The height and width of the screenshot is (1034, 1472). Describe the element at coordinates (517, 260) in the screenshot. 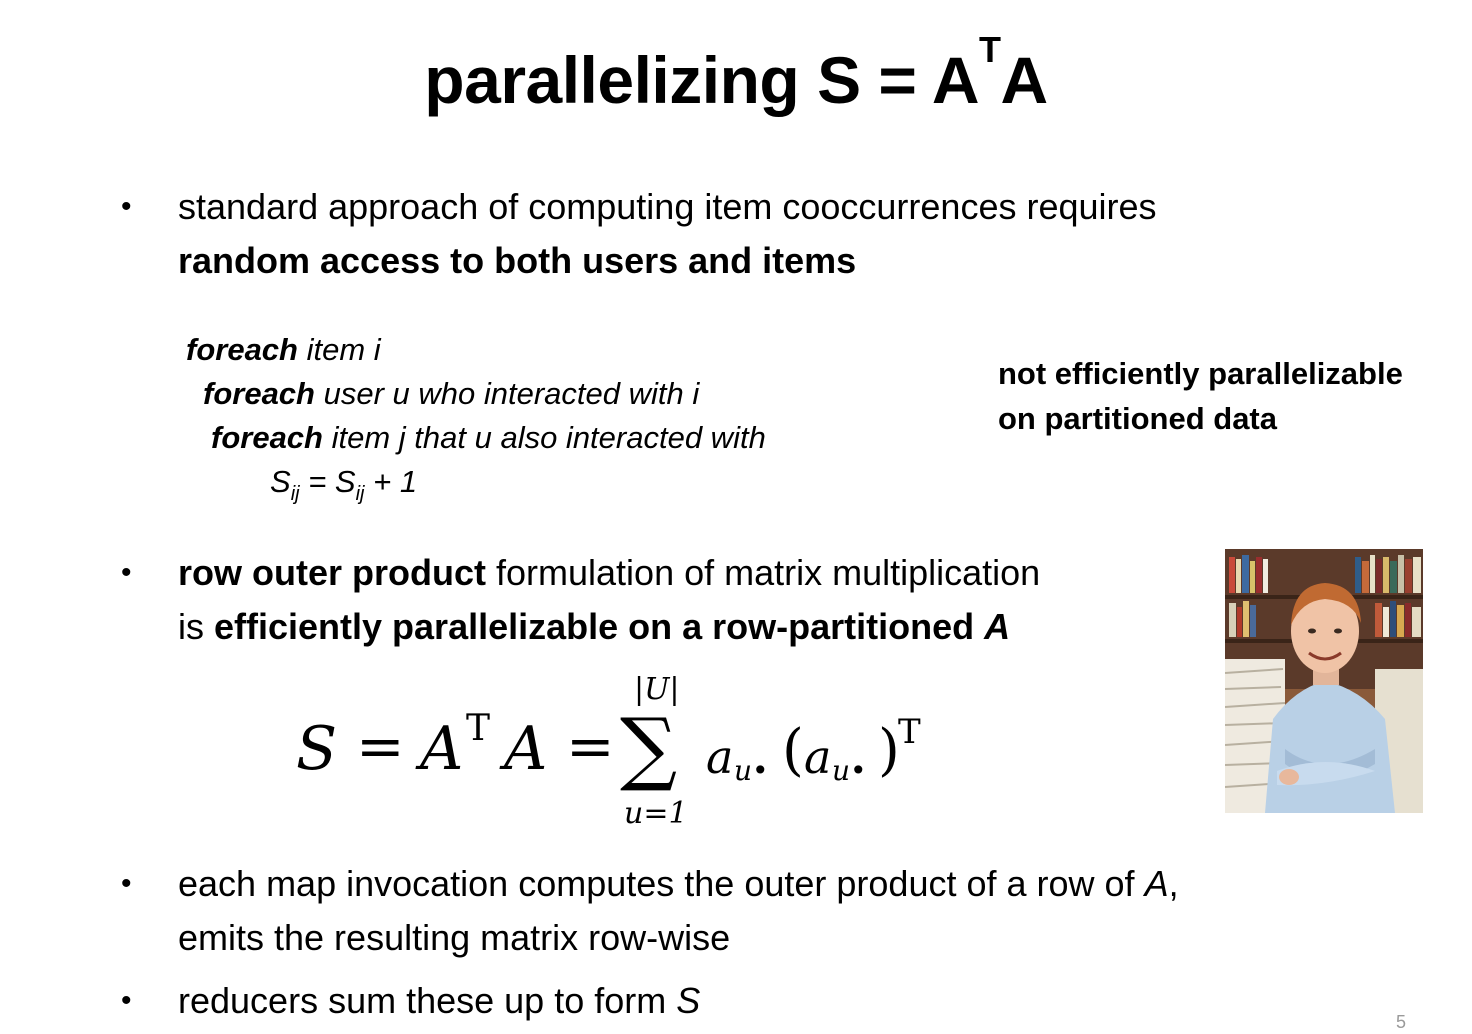

I see `bullet-1-line-2: random access to both users and items` at that location.